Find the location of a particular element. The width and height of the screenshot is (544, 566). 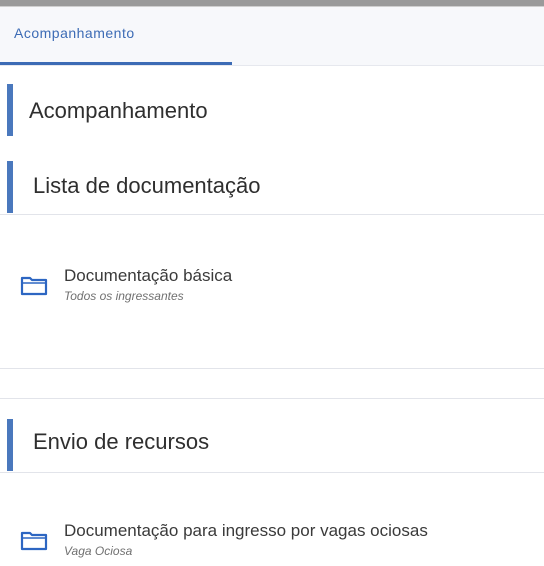

section-title: Lista de documentação is located at coordinates (147, 185).